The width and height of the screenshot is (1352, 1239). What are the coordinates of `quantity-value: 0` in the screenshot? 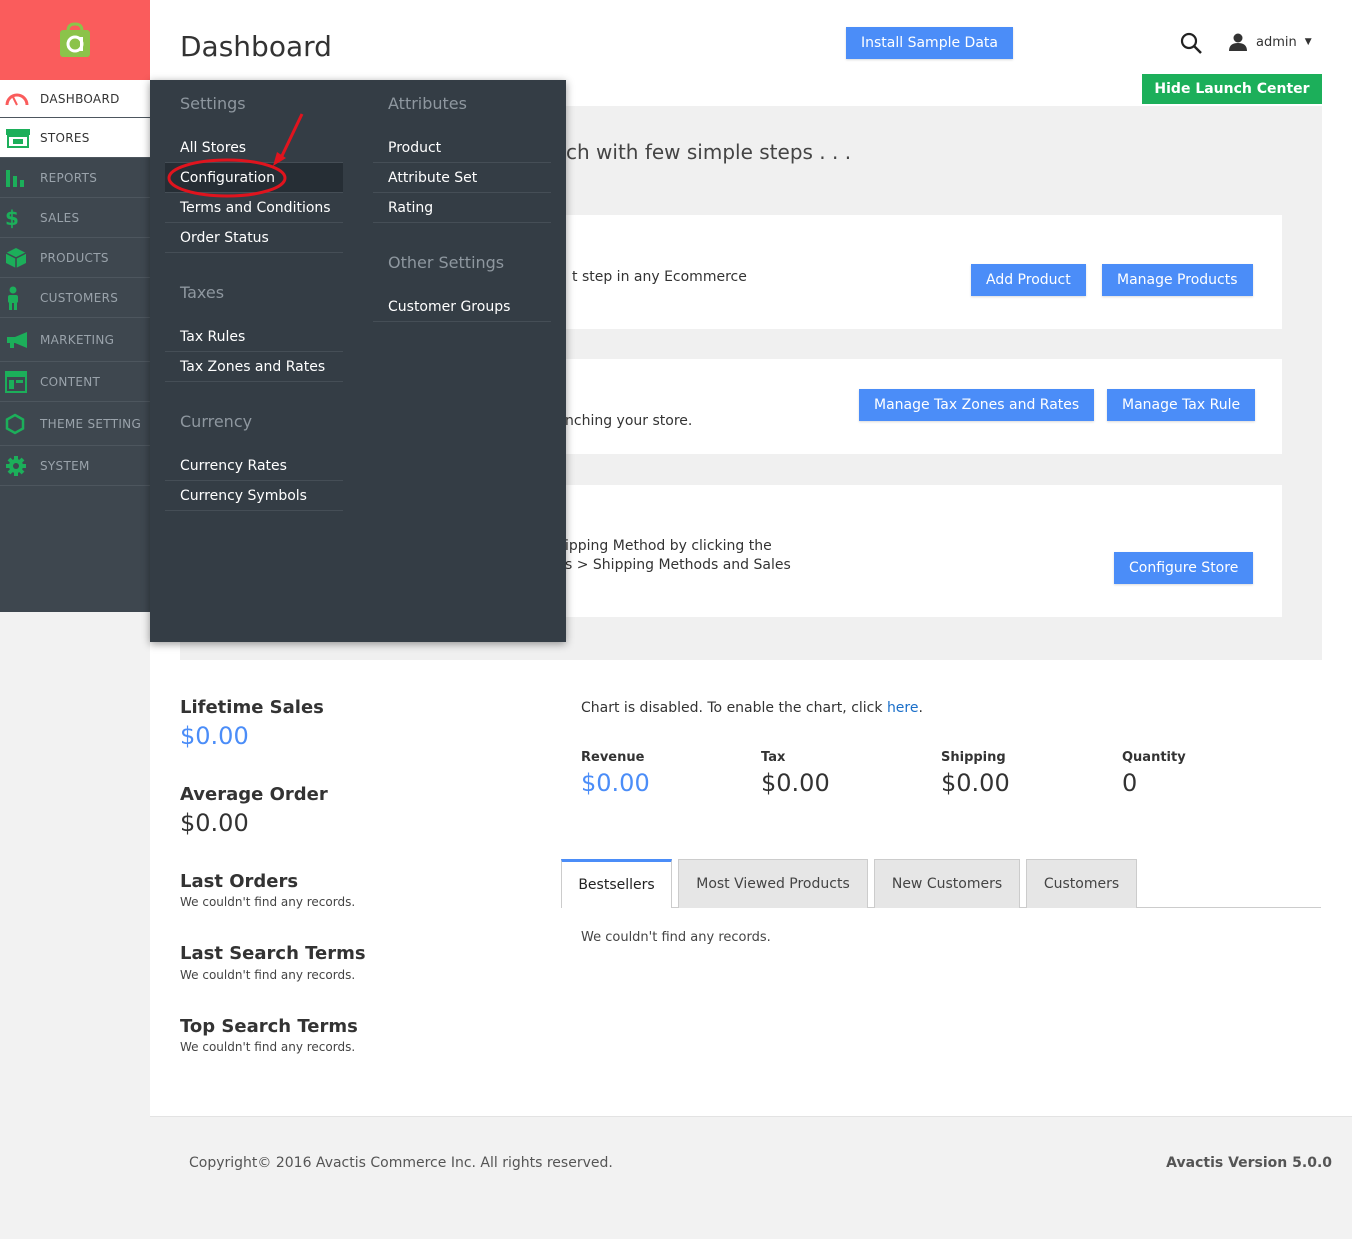 It's located at (1130, 783).